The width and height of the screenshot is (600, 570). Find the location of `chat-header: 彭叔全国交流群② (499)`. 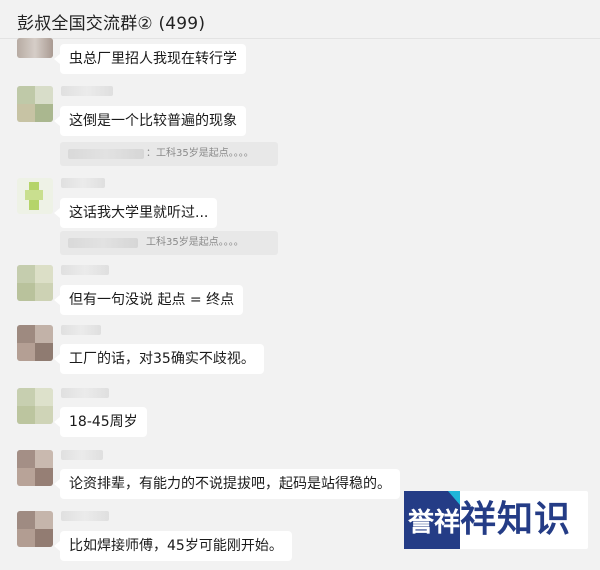

chat-header: 彭叔全国交流群② (499) is located at coordinates (300, 19).